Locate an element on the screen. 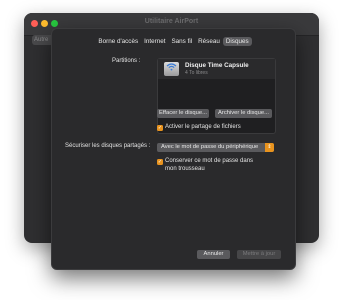  partition-name: Disque Time Capsule is located at coordinates (217, 65).